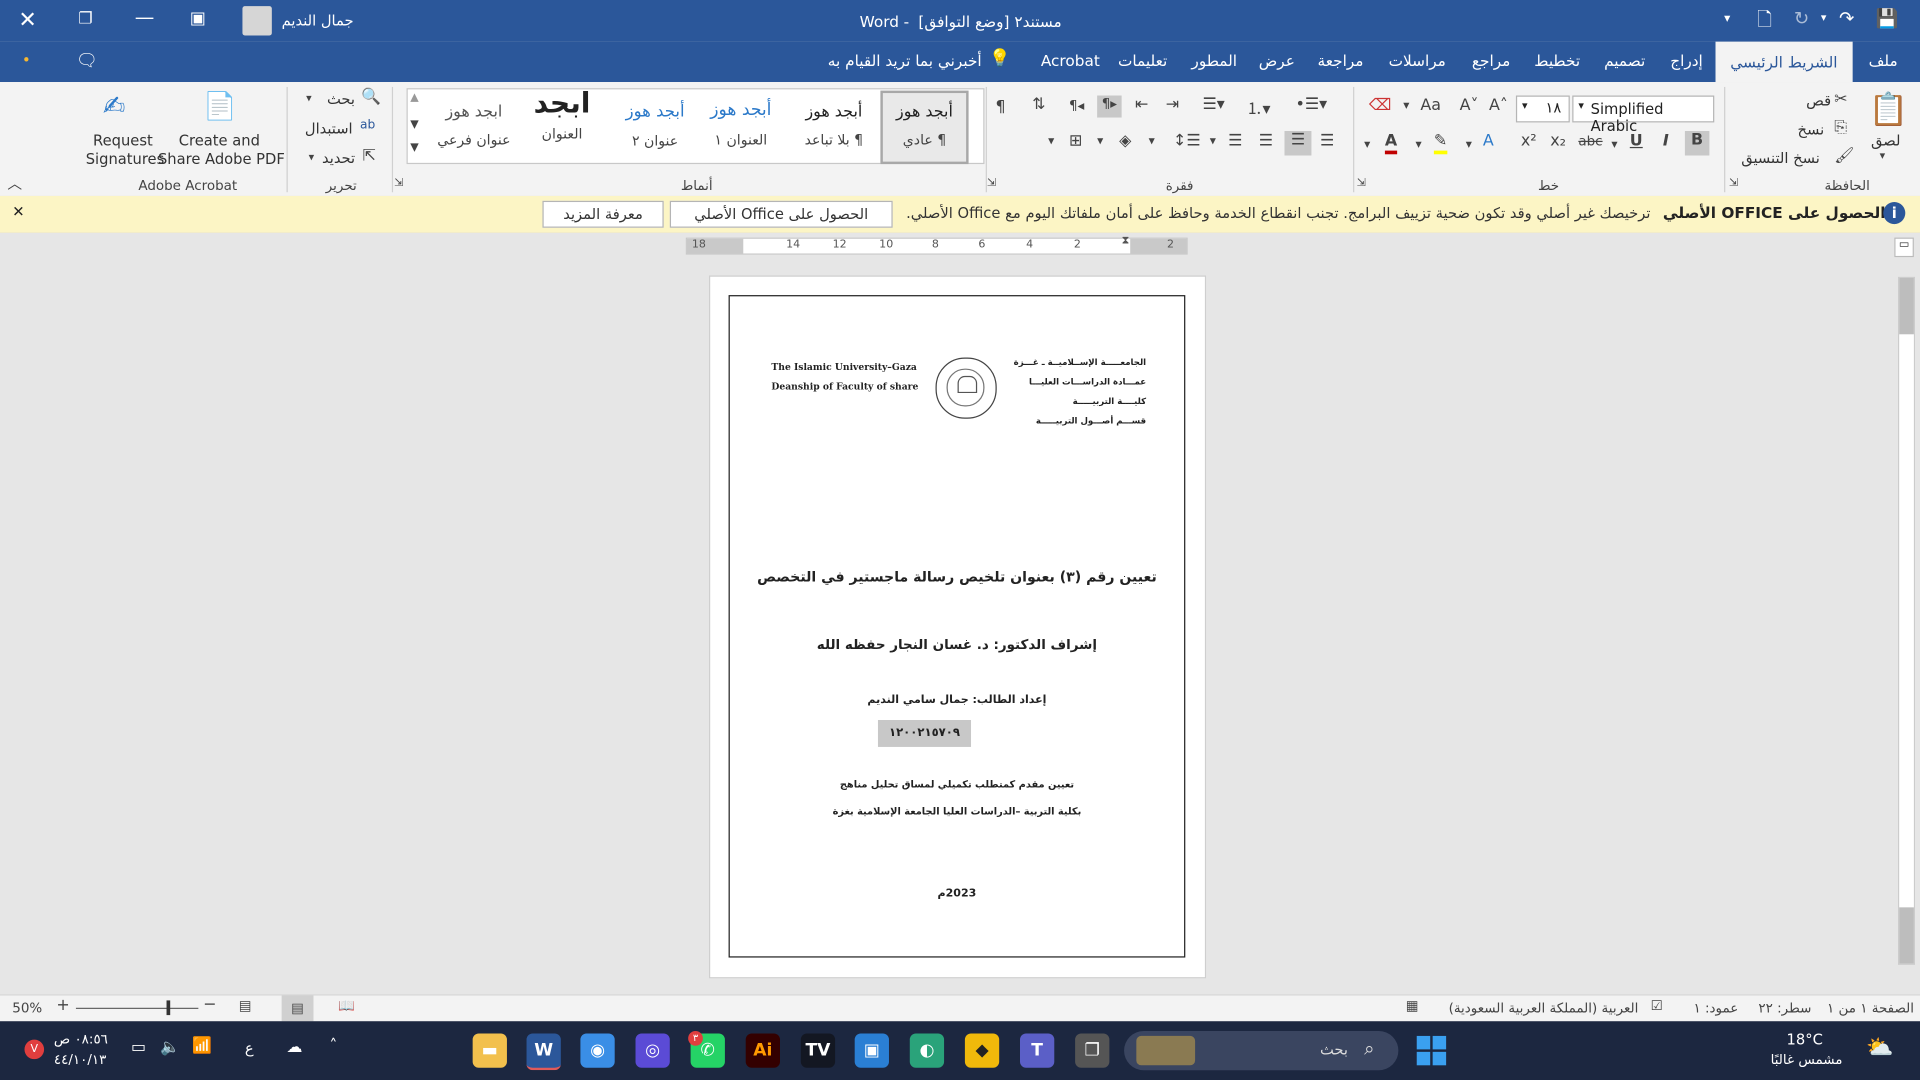  I want to click on show-hidden-icons-icon: ˄, so click(333, 1046).